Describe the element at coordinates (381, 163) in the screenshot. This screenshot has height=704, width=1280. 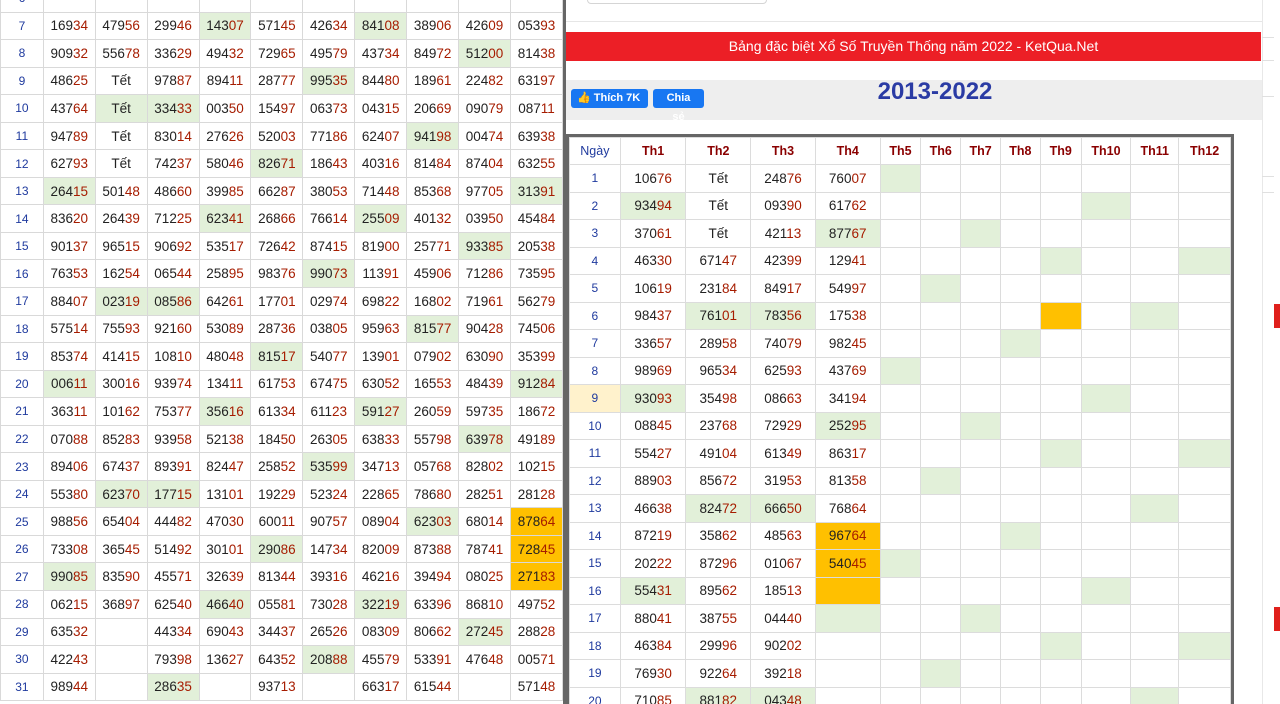
I see `result-cell: 40316` at that location.